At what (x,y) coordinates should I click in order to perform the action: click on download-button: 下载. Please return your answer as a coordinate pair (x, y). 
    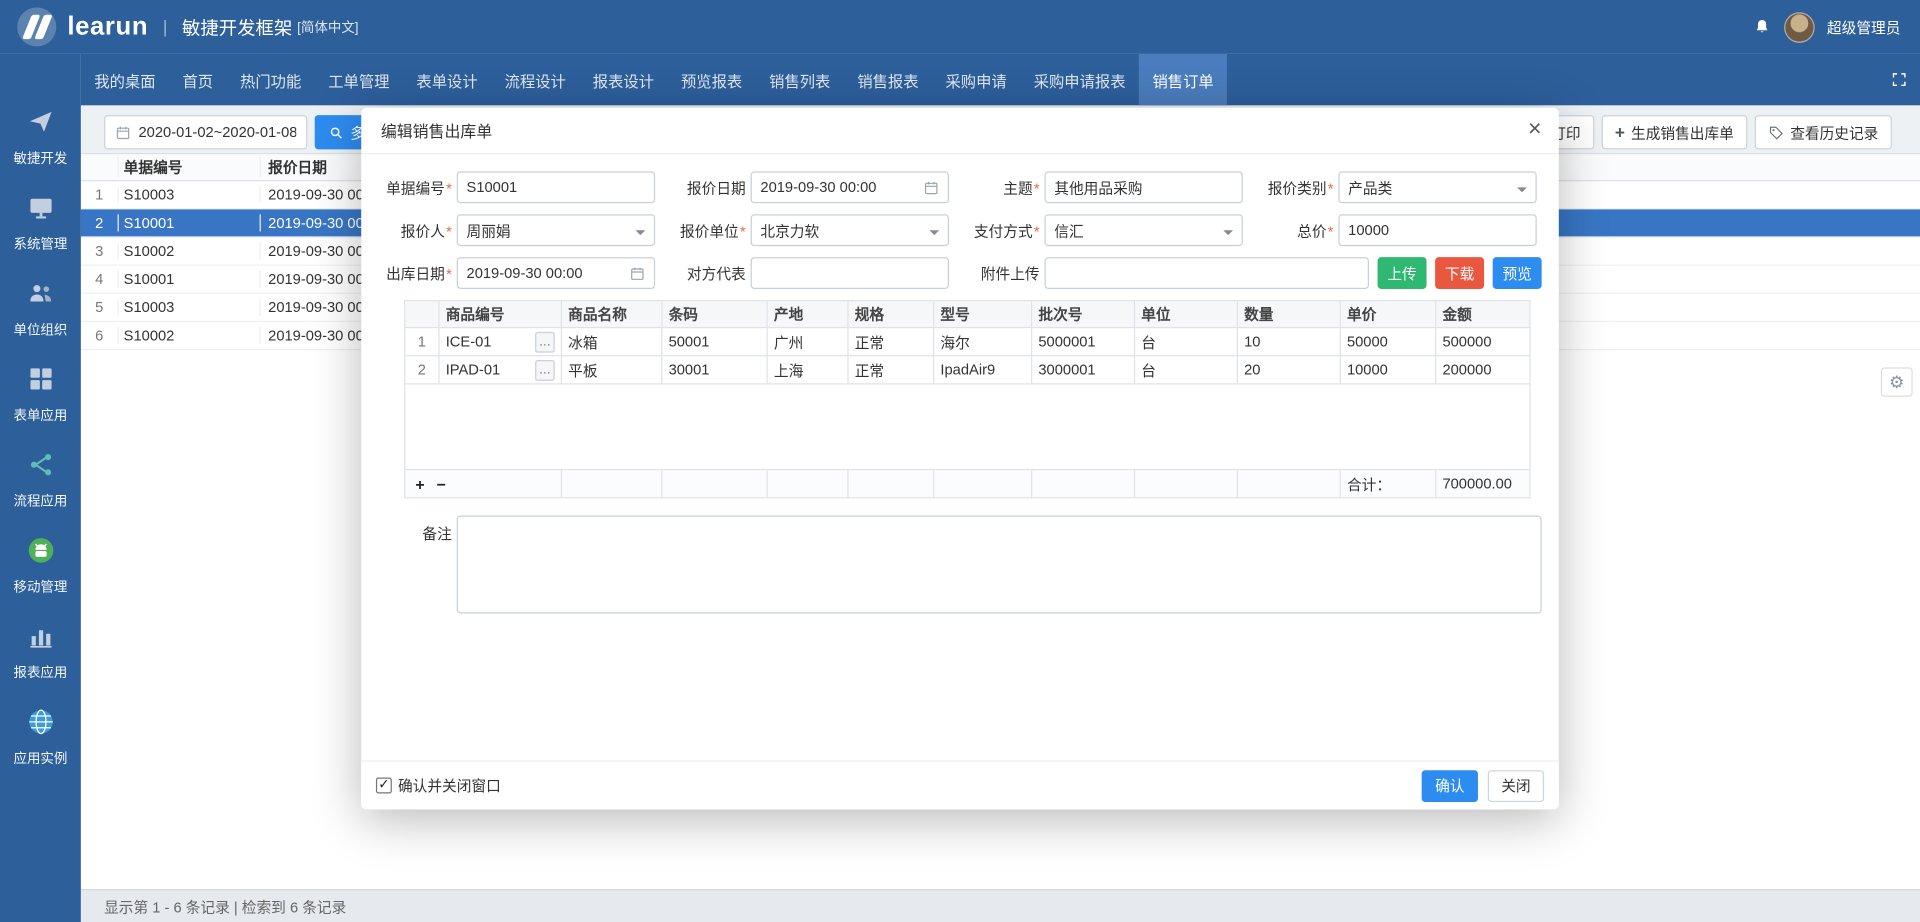
    Looking at the image, I should click on (1460, 273).